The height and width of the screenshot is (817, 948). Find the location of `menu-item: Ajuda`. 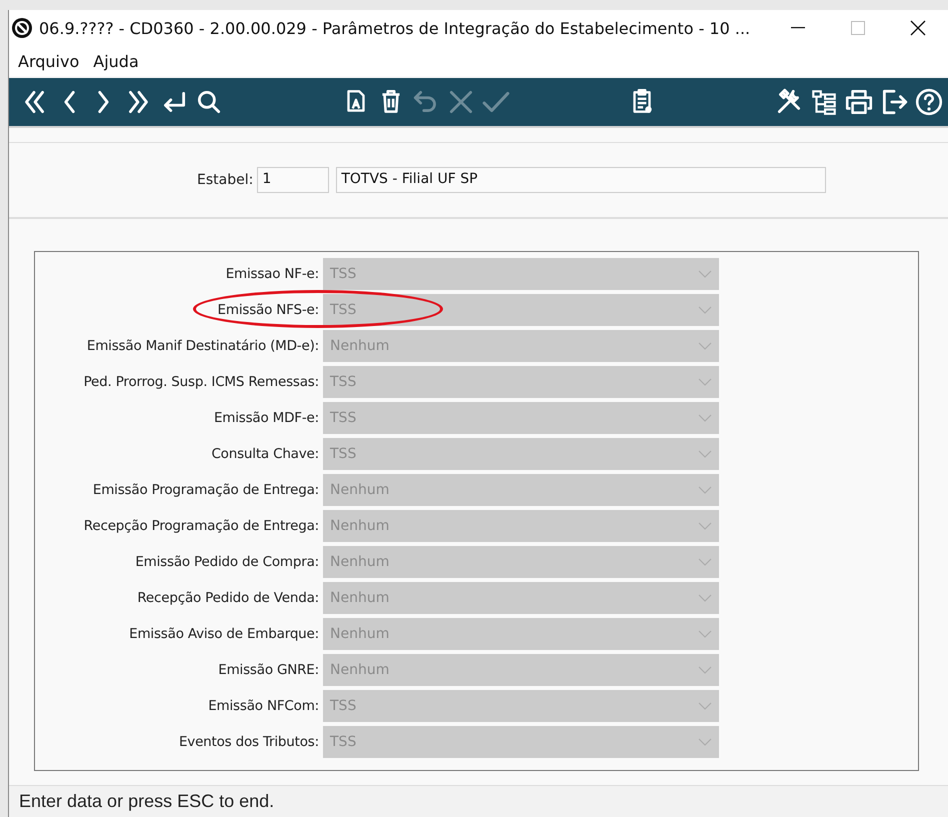

menu-item: Ajuda is located at coordinates (116, 61).